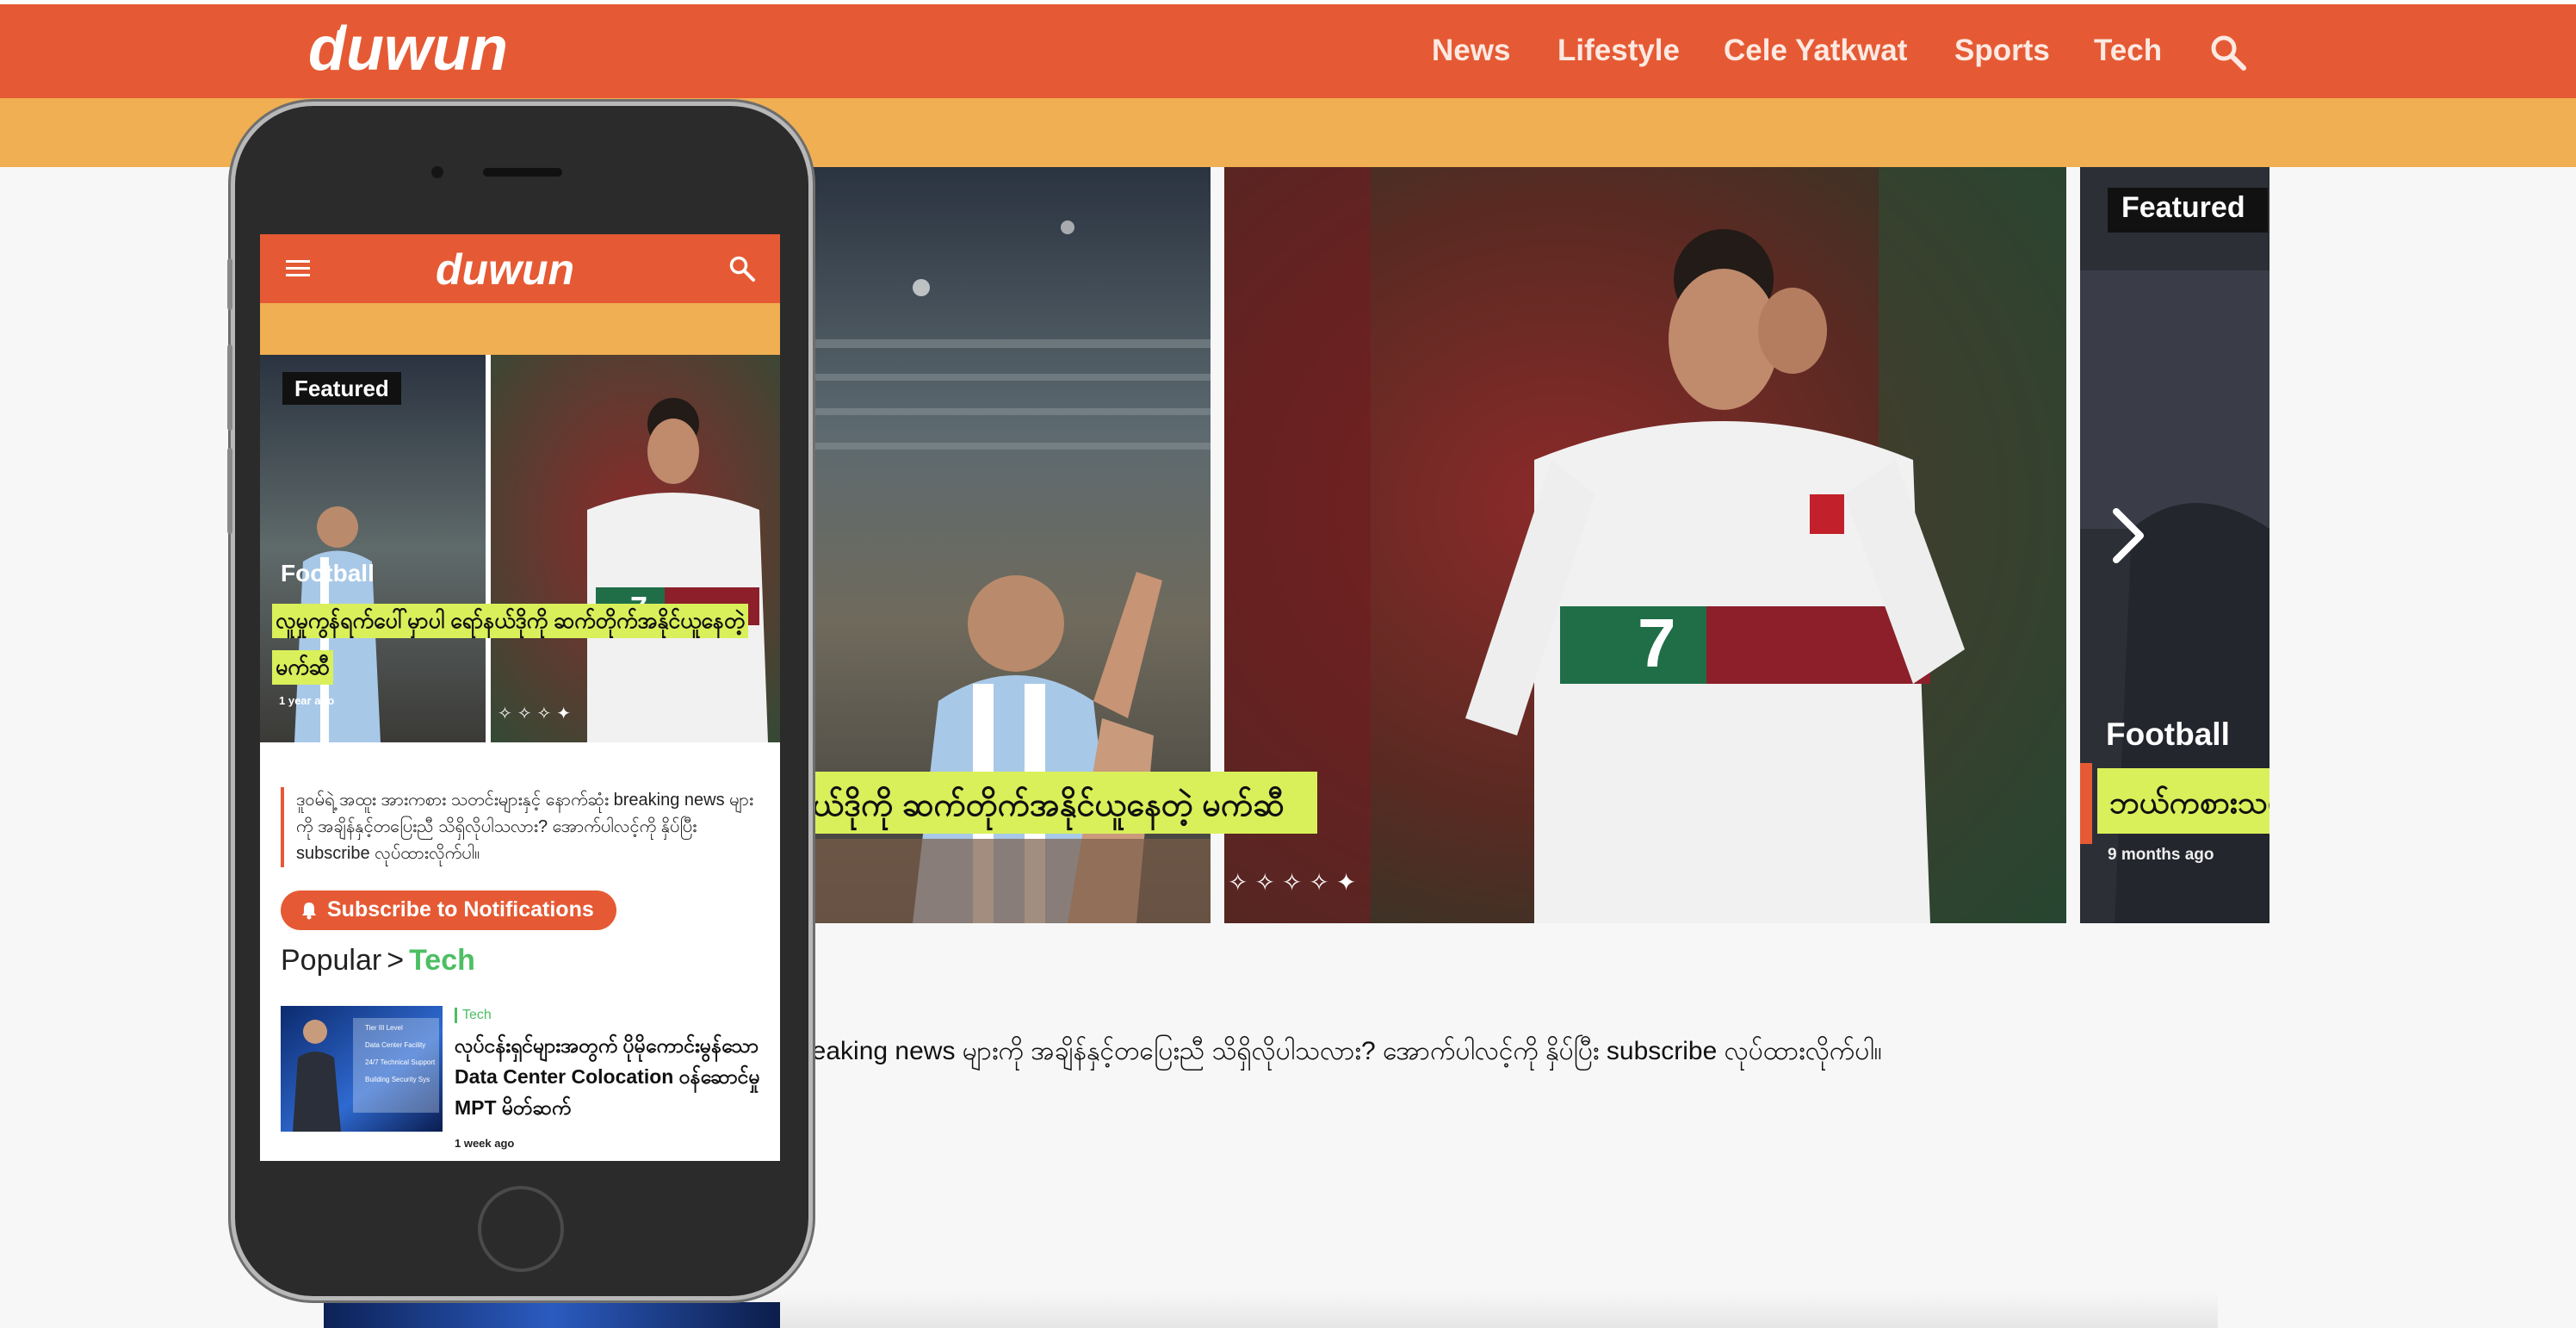  Describe the element at coordinates (461, 909) in the screenshot. I see `subscribe-button-label: Subscribe to Notifications` at that location.